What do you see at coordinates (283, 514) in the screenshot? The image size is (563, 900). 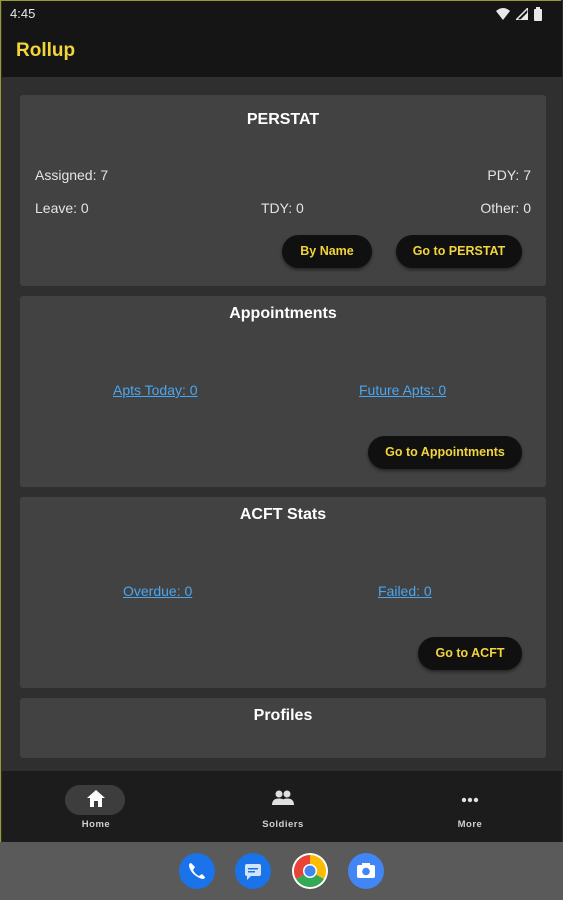 I see `acft-title: ACFT Stats` at bounding box center [283, 514].